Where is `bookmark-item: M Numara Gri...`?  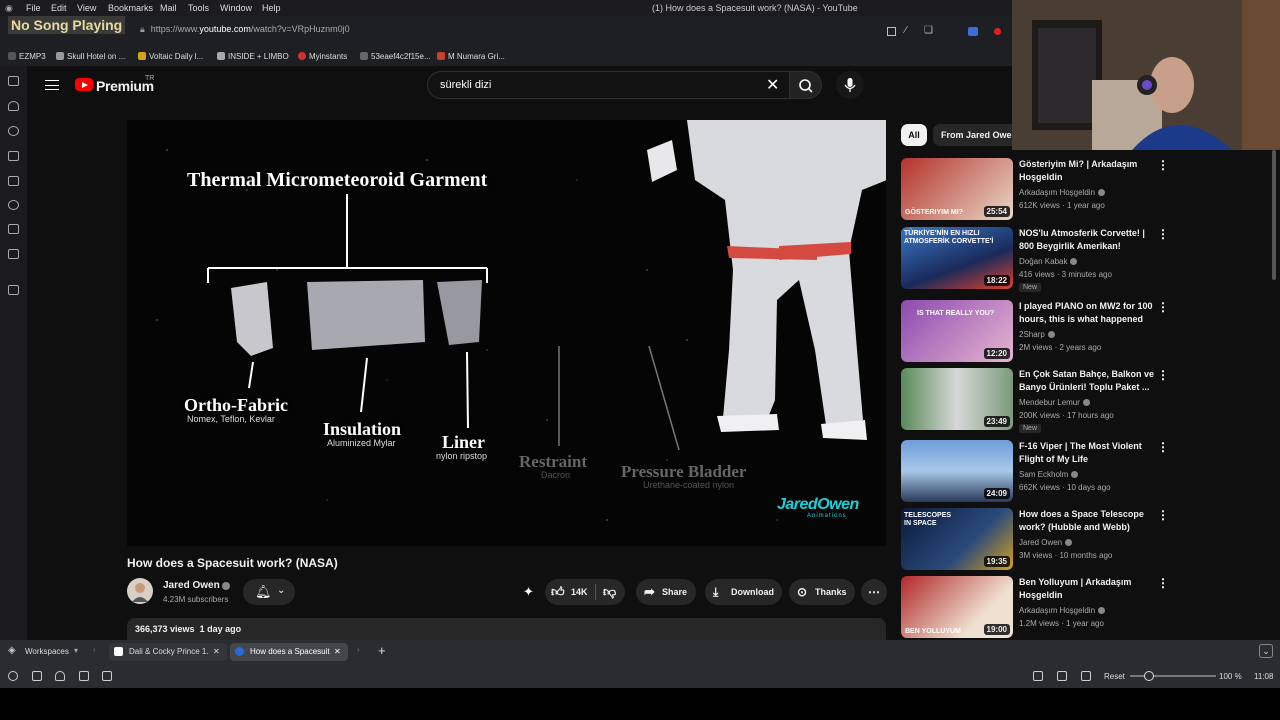
bookmark-item: M Numara Gri... is located at coordinates (471, 56).